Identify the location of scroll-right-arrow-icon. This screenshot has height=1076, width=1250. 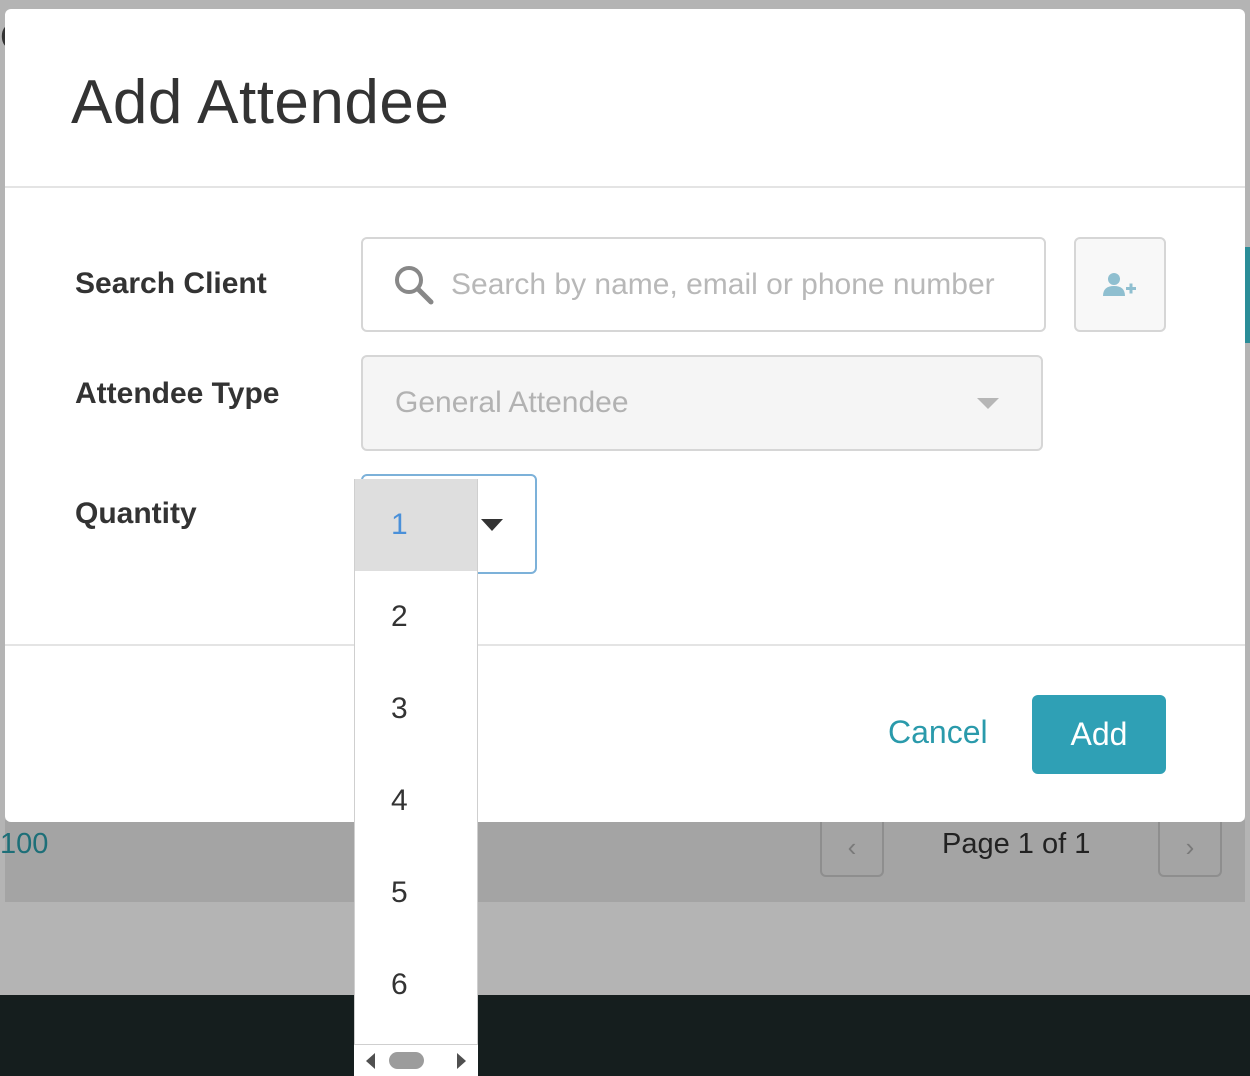
(461, 1061).